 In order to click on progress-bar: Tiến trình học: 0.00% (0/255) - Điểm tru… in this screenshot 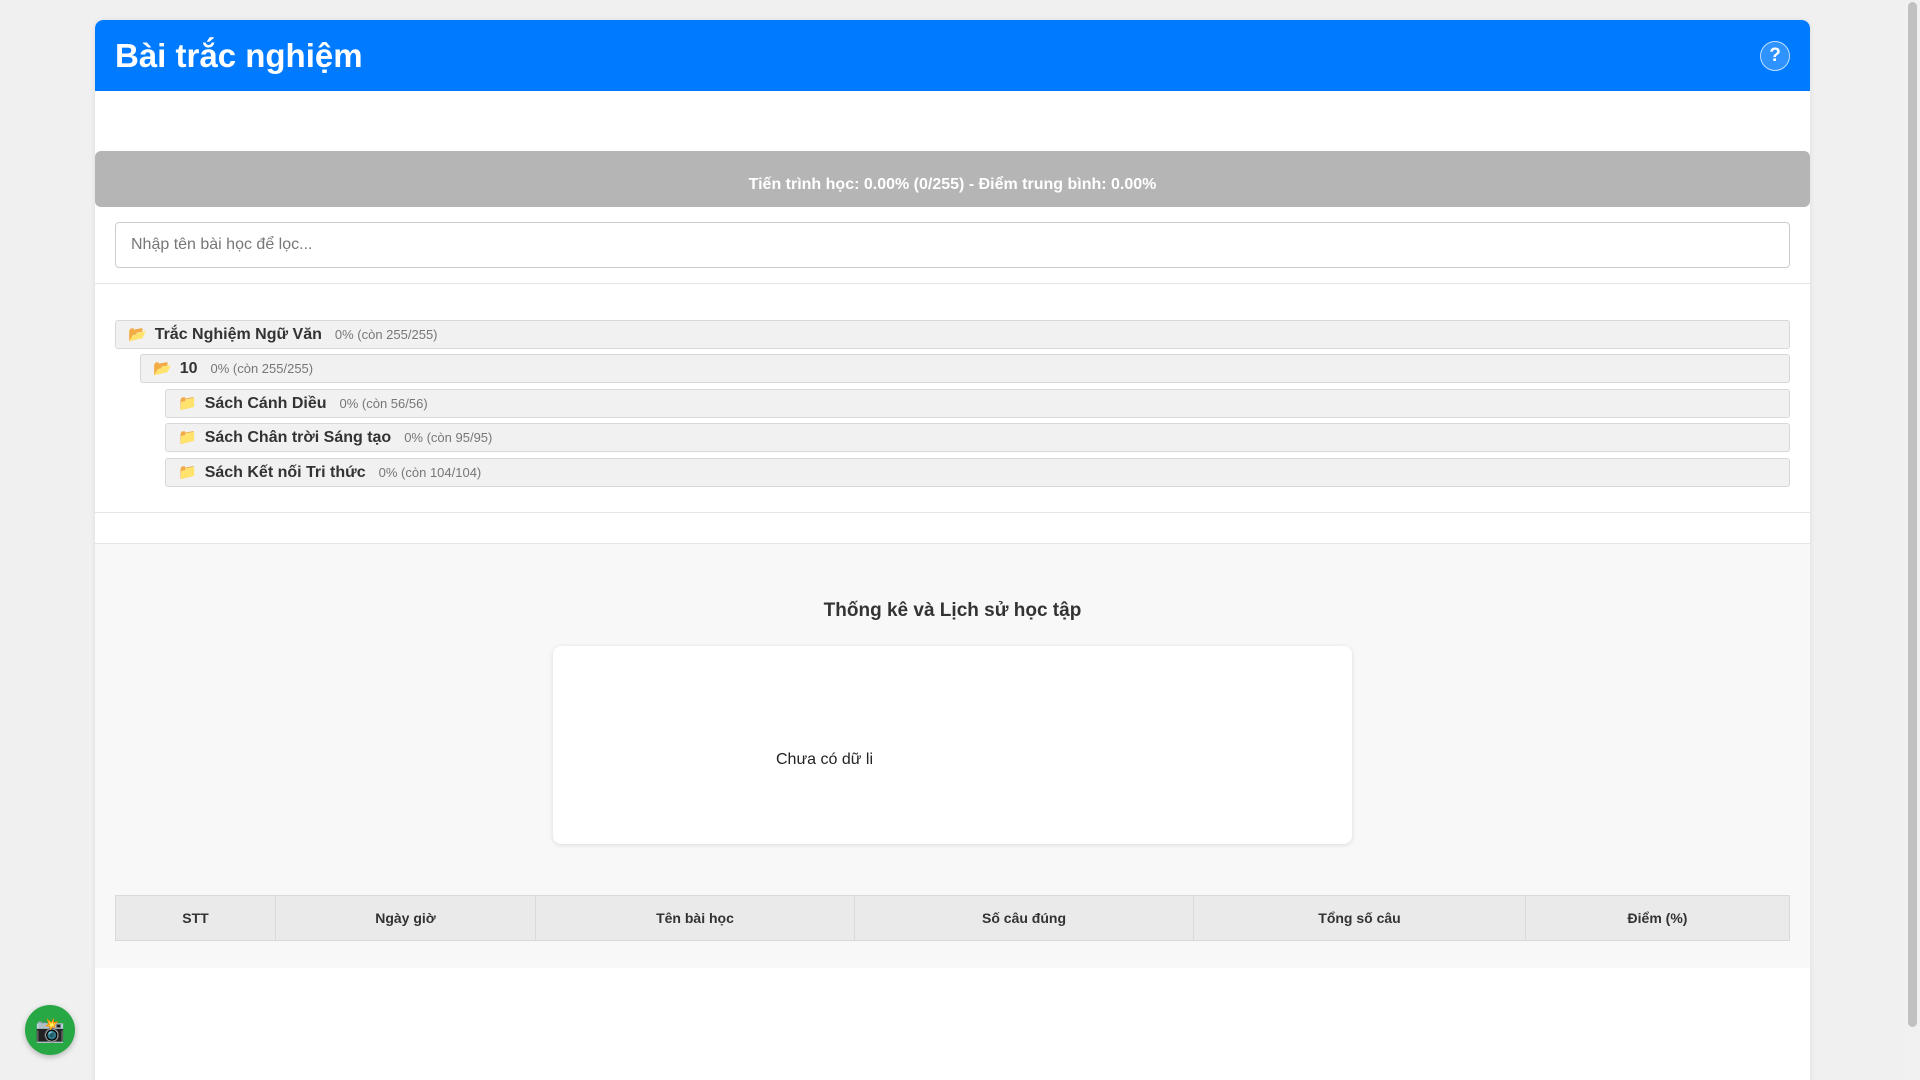, I will do `click(952, 179)`.